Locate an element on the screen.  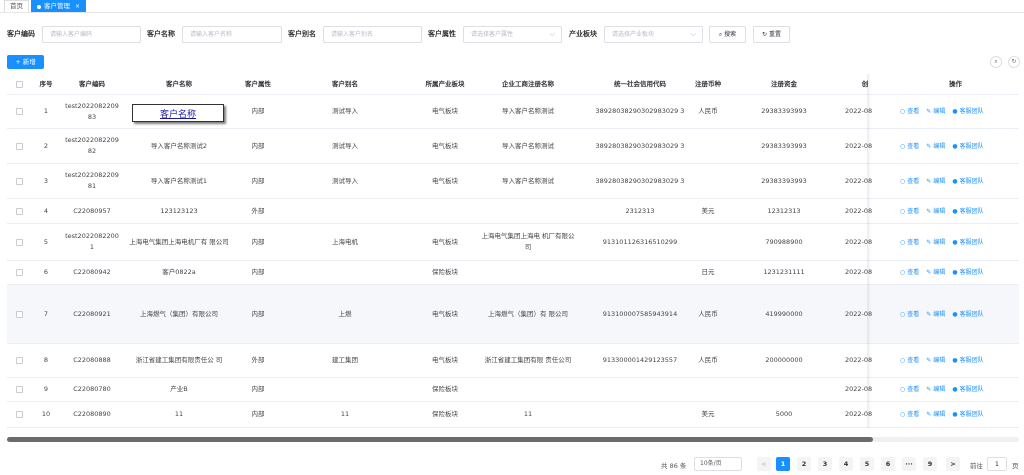
prev-page-button: < is located at coordinates (764, 464).